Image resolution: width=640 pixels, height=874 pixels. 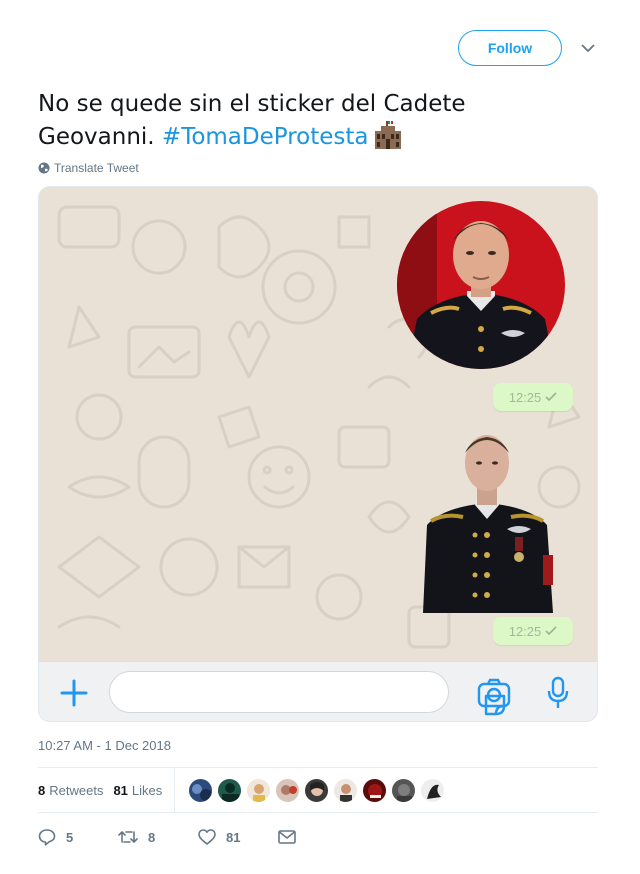 What do you see at coordinates (488, 519) in the screenshot?
I see `cadet-sticker-cutout` at bounding box center [488, 519].